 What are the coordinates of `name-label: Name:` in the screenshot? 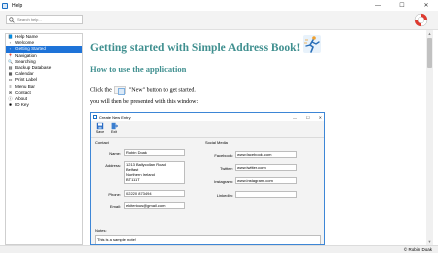 It's located at (115, 153).